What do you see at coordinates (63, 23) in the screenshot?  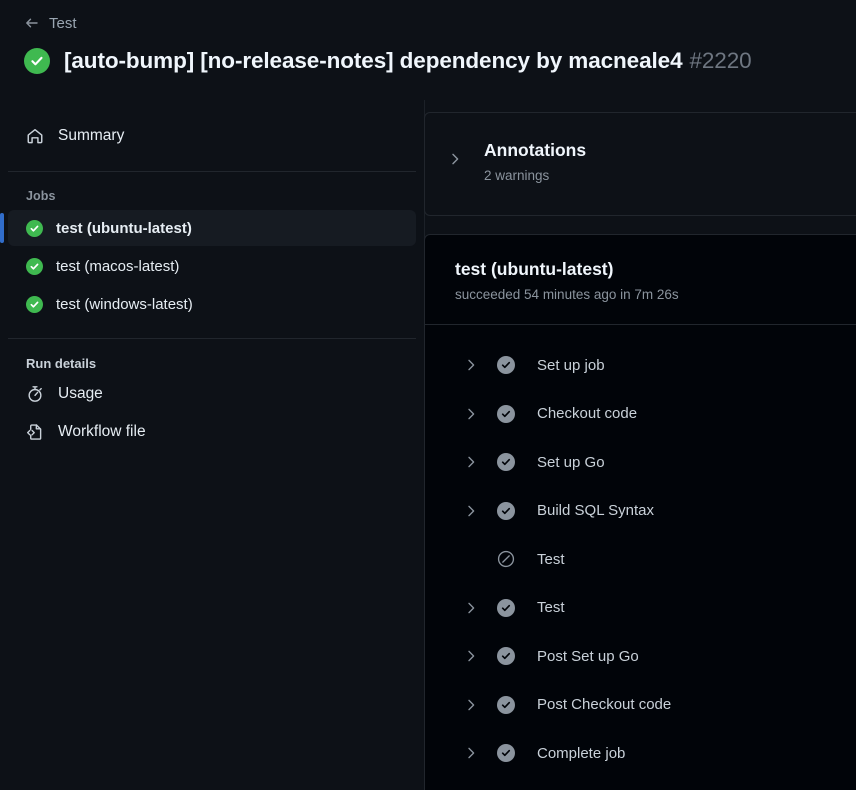 I see `back-link-label: Test` at bounding box center [63, 23].